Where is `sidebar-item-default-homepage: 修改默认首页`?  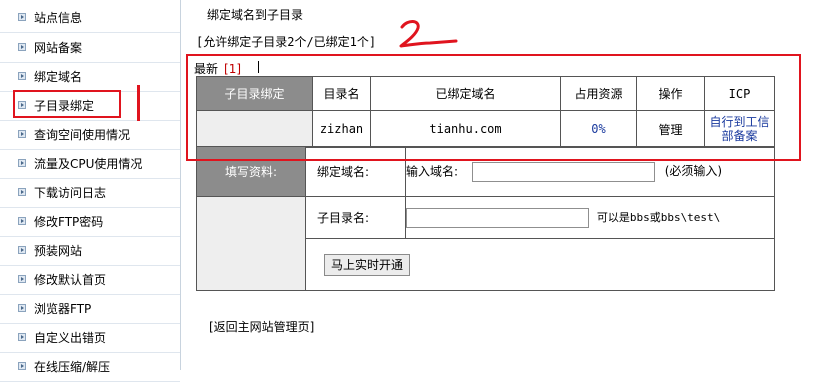 sidebar-item-default-homepage: 修改默认首页 is located at coordinates (90, 280).